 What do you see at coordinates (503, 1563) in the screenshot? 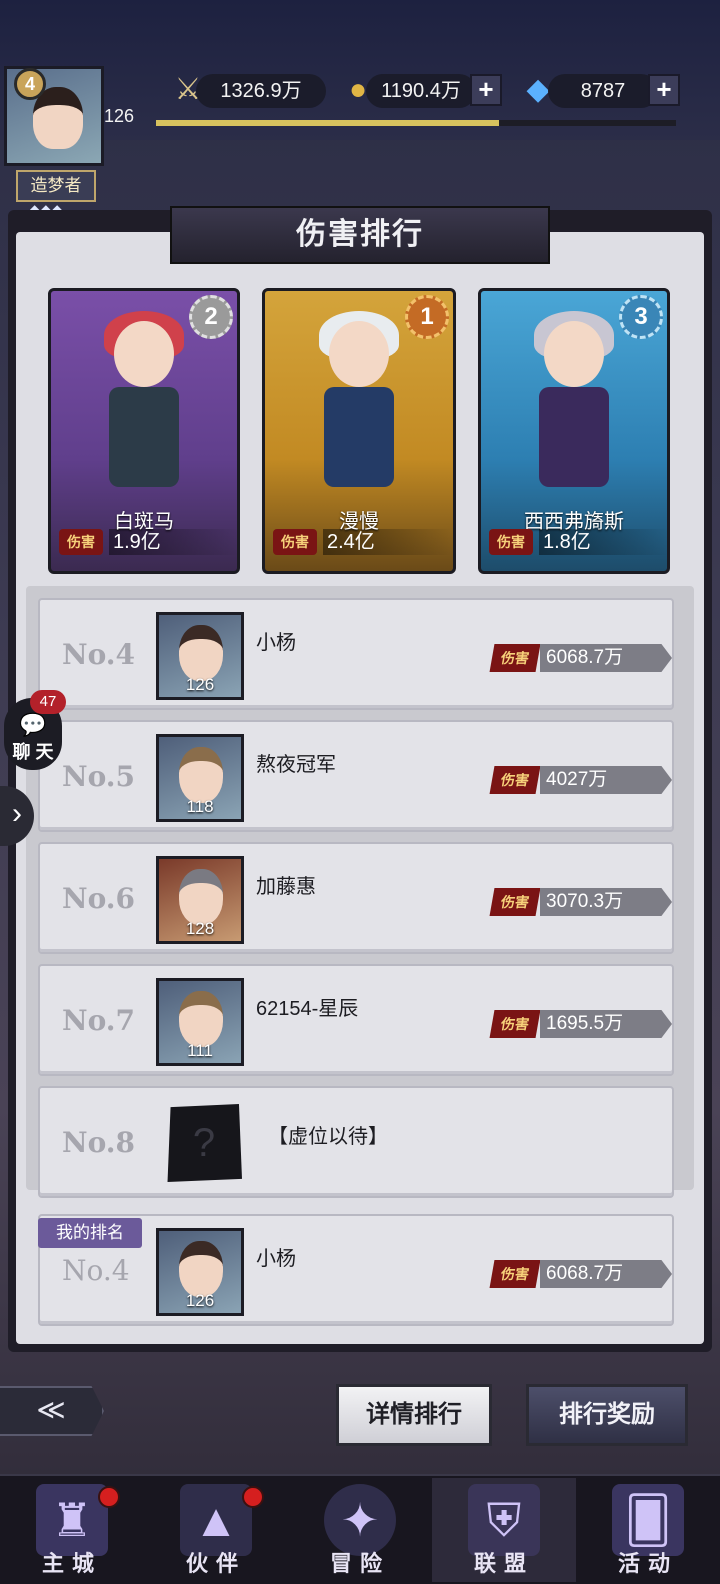
I see `nav-label: 联盟` at bounding box center [503, 1563].